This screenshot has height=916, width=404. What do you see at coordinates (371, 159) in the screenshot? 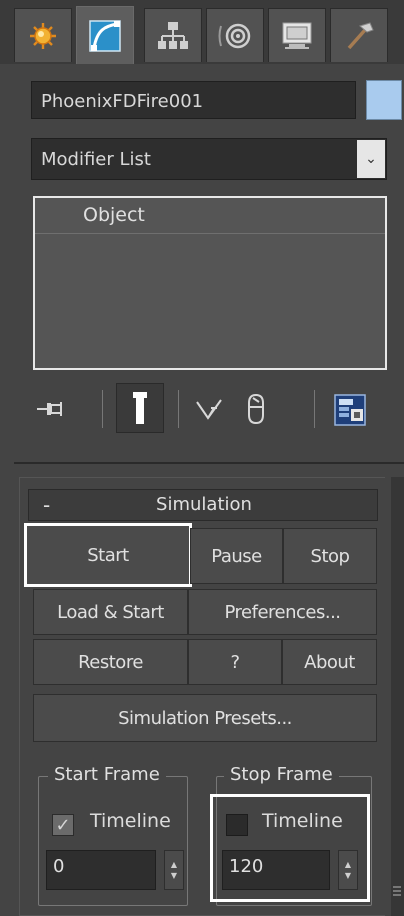
I see `chevron-down-icon: ⌄` at bounding box center [371, 159].